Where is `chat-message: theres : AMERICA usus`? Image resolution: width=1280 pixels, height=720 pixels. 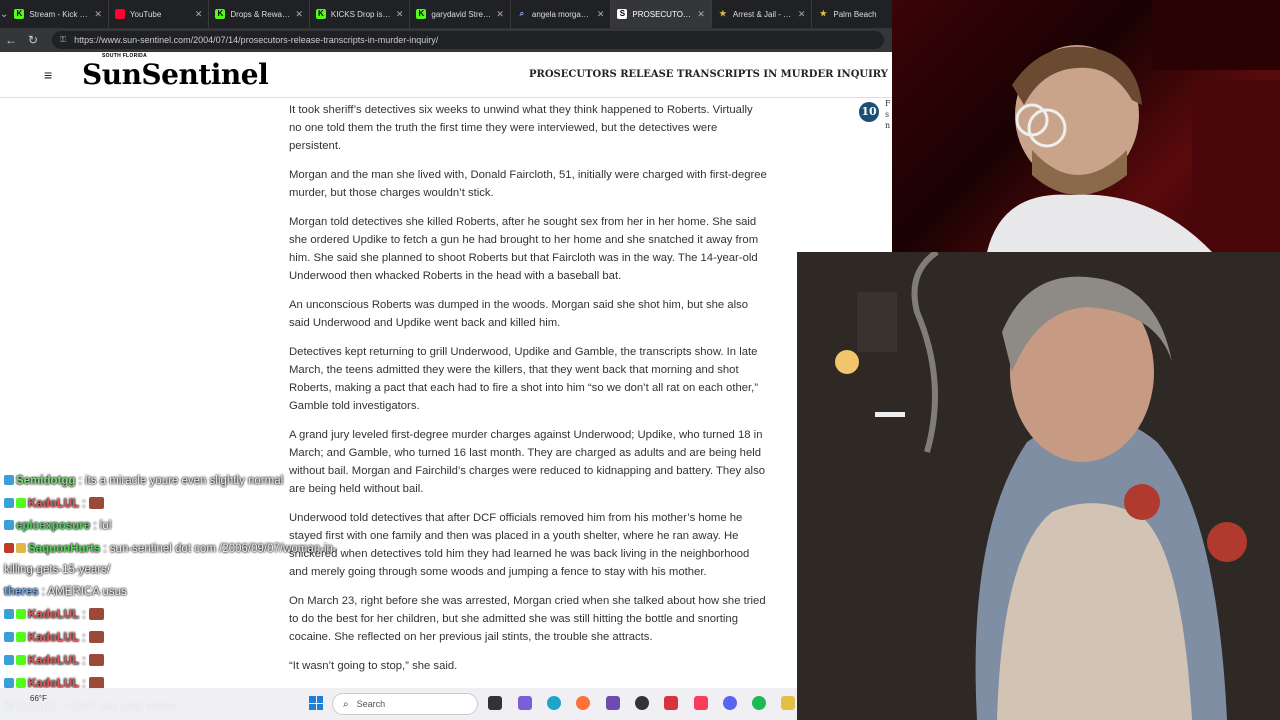
chat-message: theres : AMERICA usus is located at coordinates (65, 592).